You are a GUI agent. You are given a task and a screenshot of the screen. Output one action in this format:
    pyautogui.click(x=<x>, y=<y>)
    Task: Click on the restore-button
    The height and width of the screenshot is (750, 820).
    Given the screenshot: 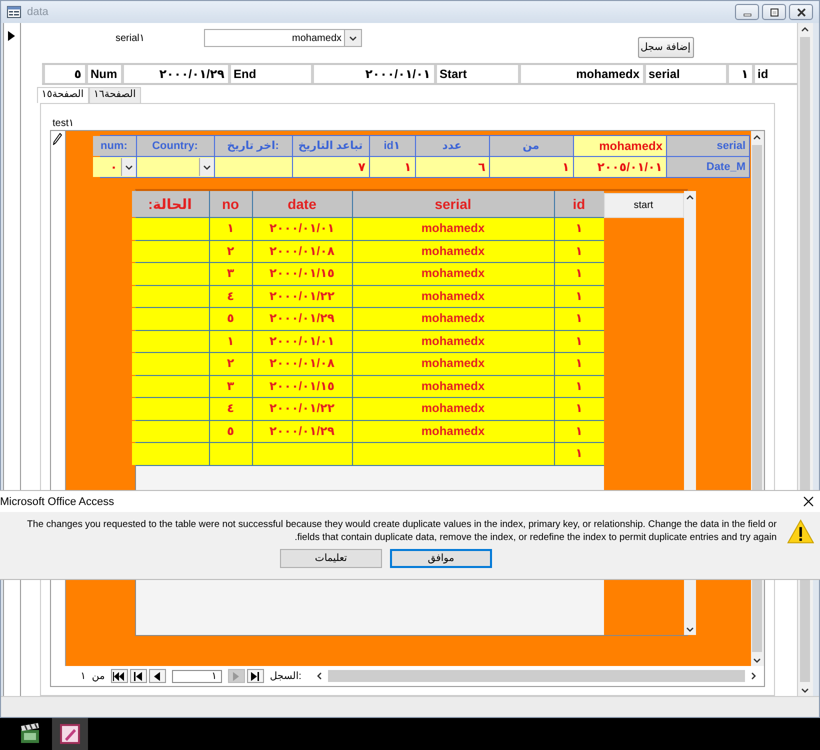 What is the action you would take?
    pyautogui.click(x=774, y=12)
    